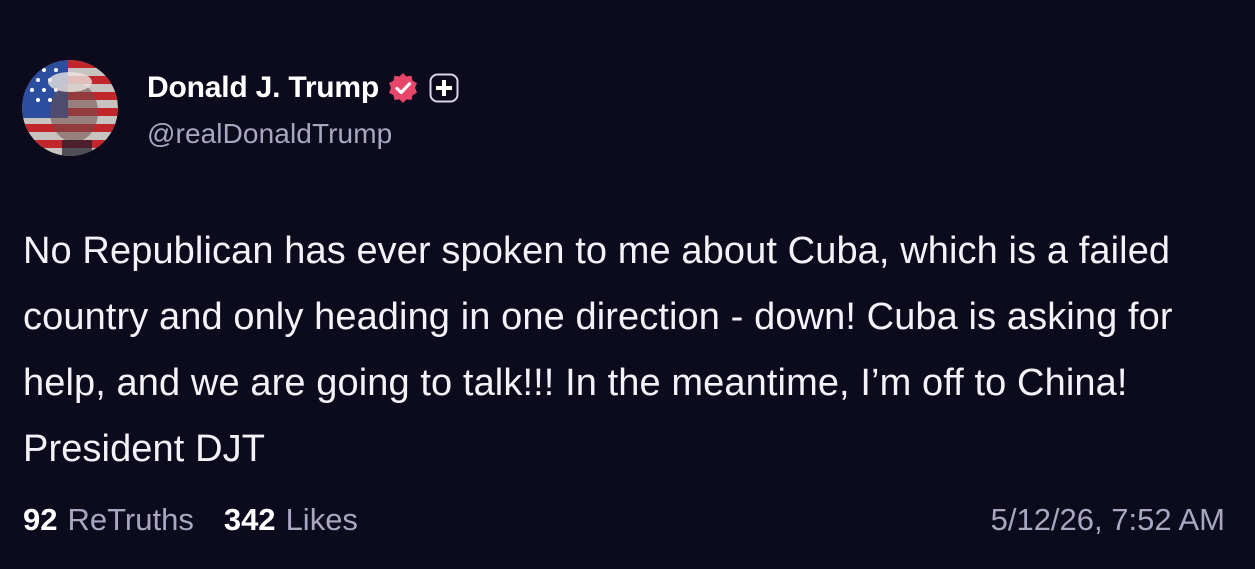  Describe the element at coordinates (321, 519) in the screenshot. I see `likes-label: Likes` at that location.